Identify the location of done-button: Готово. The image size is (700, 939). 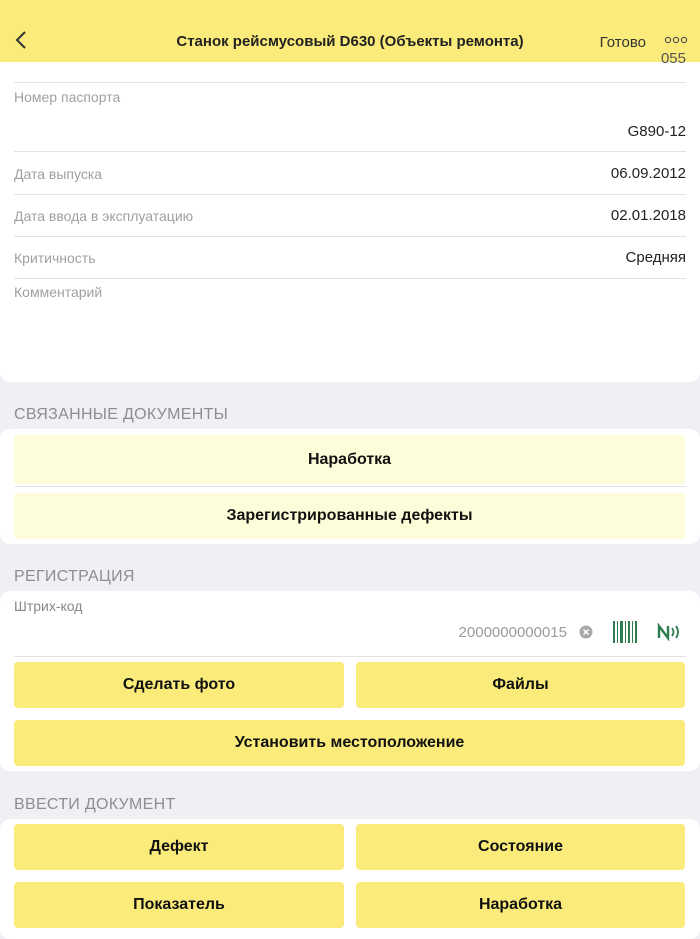
(623, 42).